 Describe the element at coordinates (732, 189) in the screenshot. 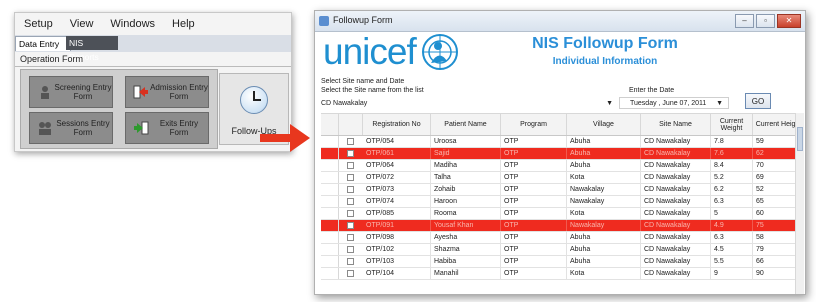

I see `table-cell-weight: 6.2` at that location.